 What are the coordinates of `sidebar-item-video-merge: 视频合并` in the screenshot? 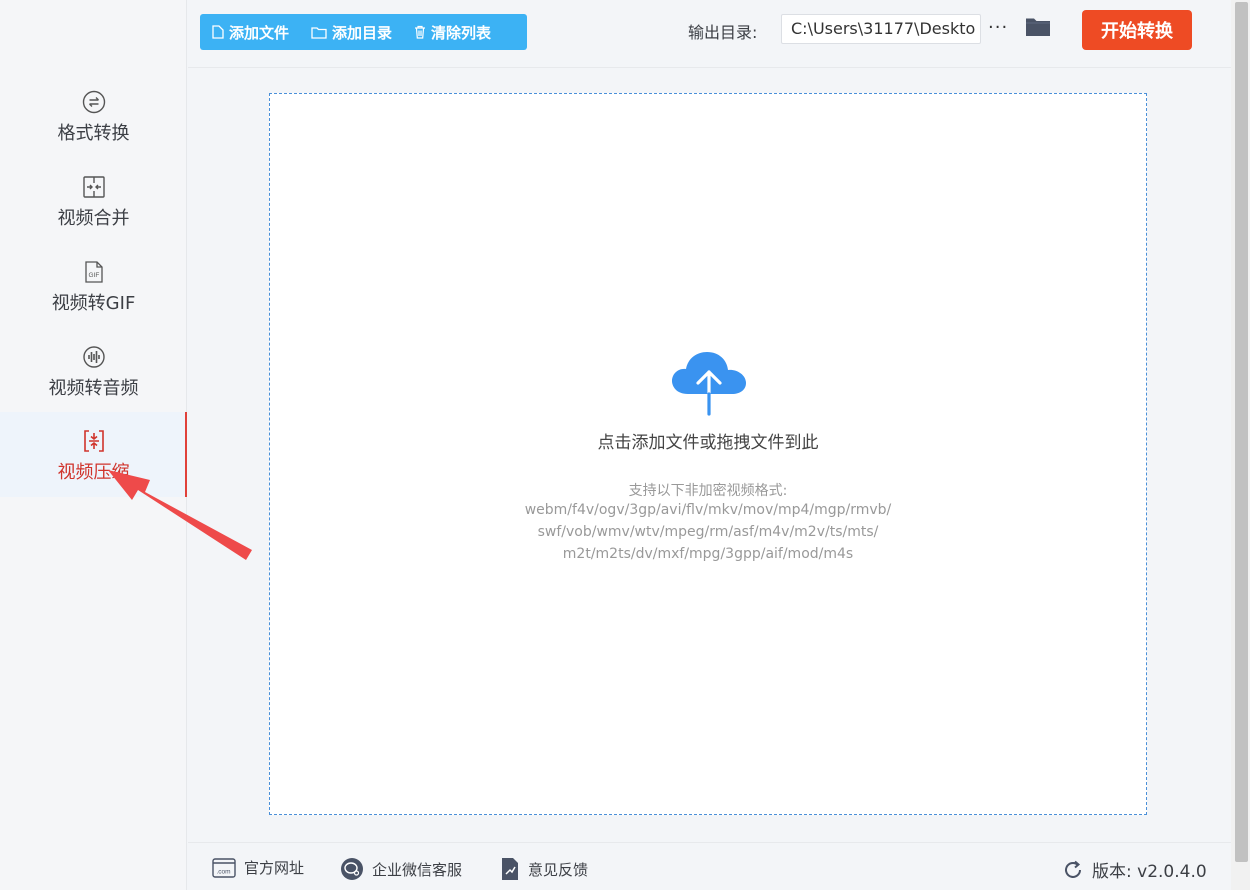 It's located at (93, 212).